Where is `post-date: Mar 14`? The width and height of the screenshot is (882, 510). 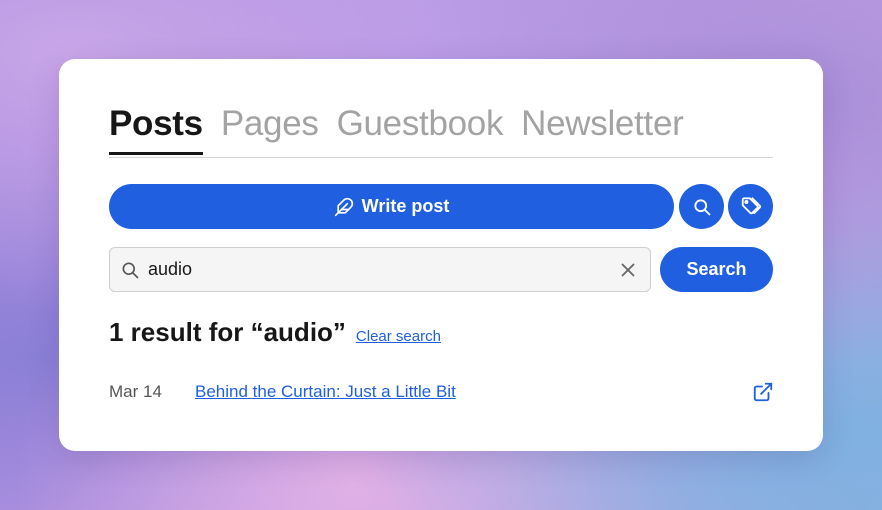
post-date: Mar 14 is located at coordinates (135, 391).